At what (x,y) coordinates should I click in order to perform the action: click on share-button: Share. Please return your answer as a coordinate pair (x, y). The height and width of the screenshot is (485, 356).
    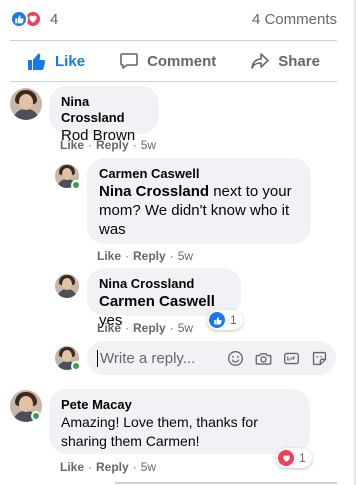
    Looking at the image, I should click on (285, 61).